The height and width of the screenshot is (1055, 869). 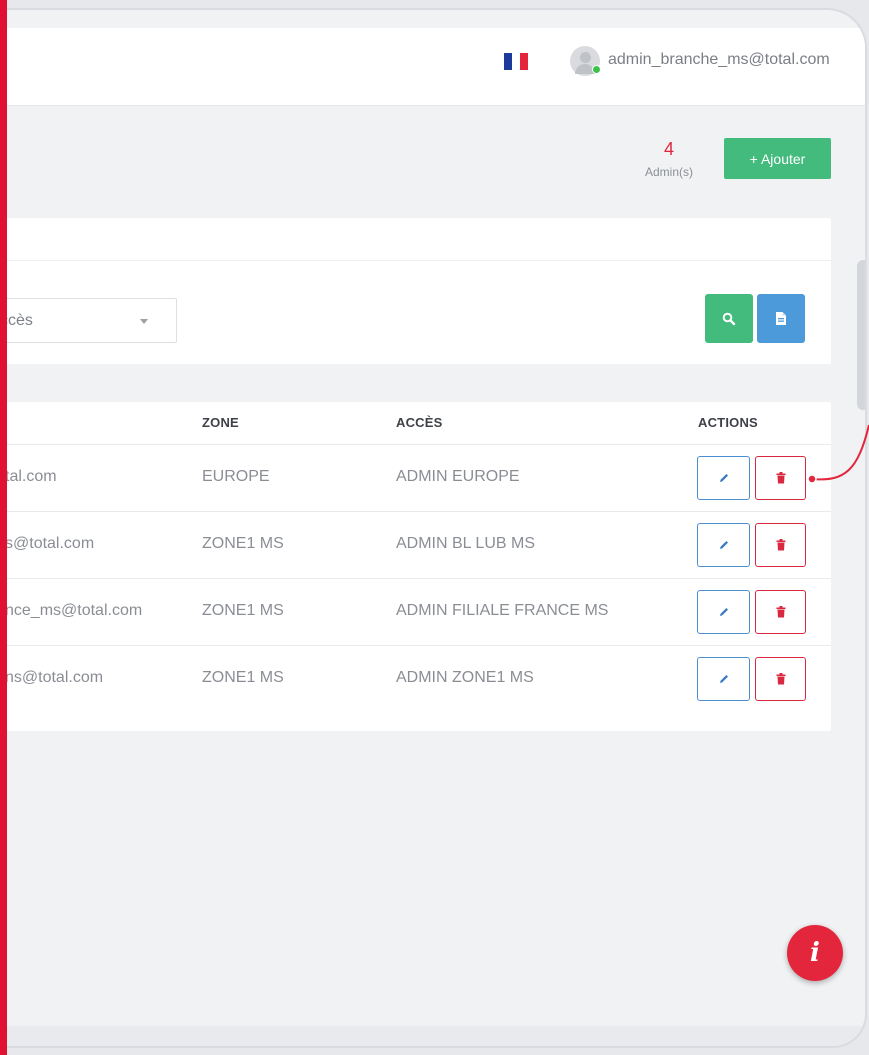 I want to click on callout-line, so click(x=838, y=454).